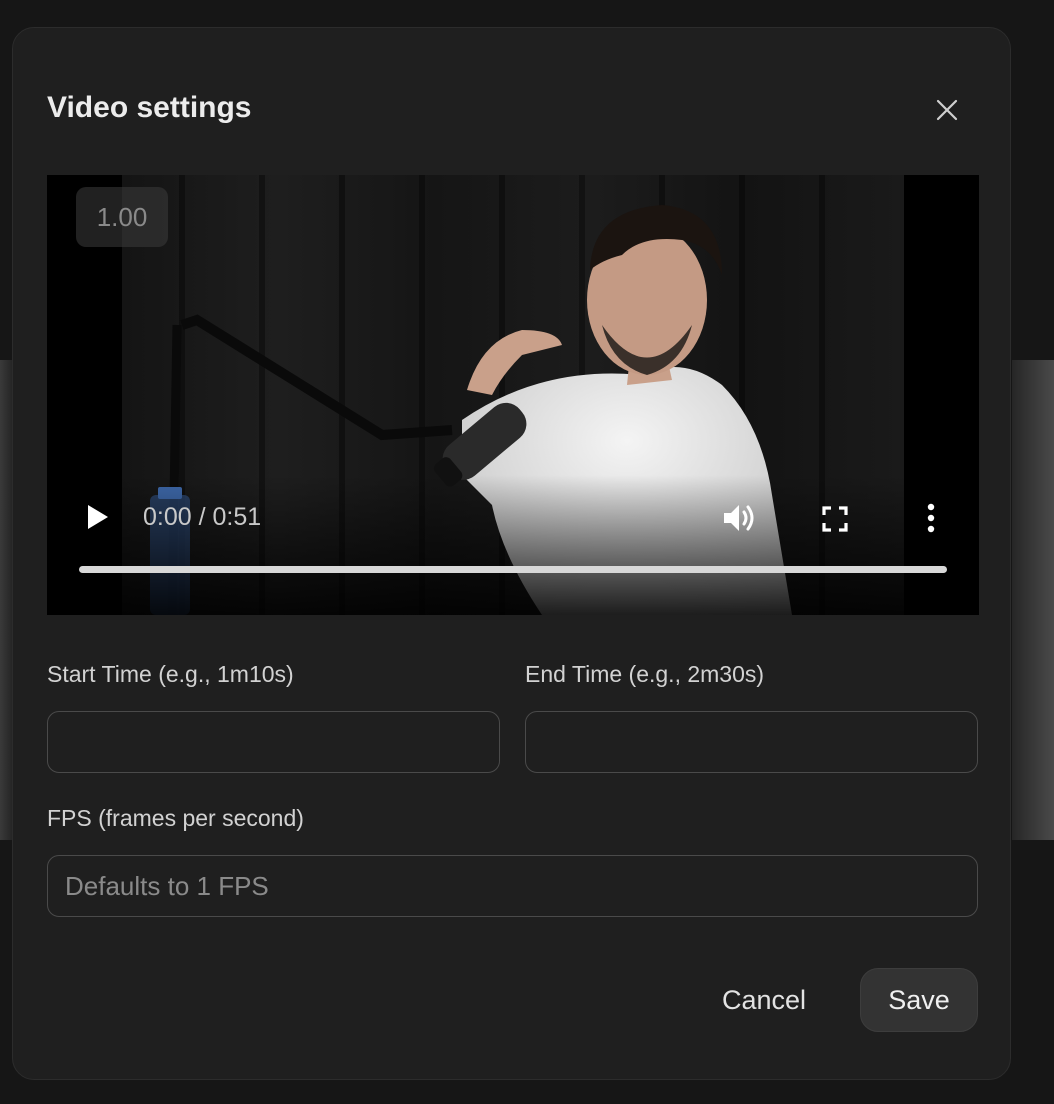 The image size is (1054, 1104). I want to click on save-button: Save, so click(919, 1000).